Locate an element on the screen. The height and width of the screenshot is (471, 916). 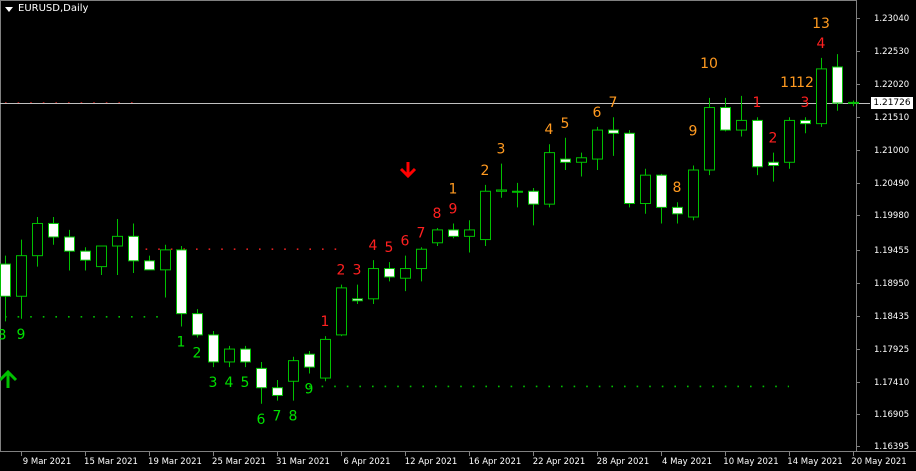
time-tick-label: 31 Mar 2021 is located at coordinates (303, 462).